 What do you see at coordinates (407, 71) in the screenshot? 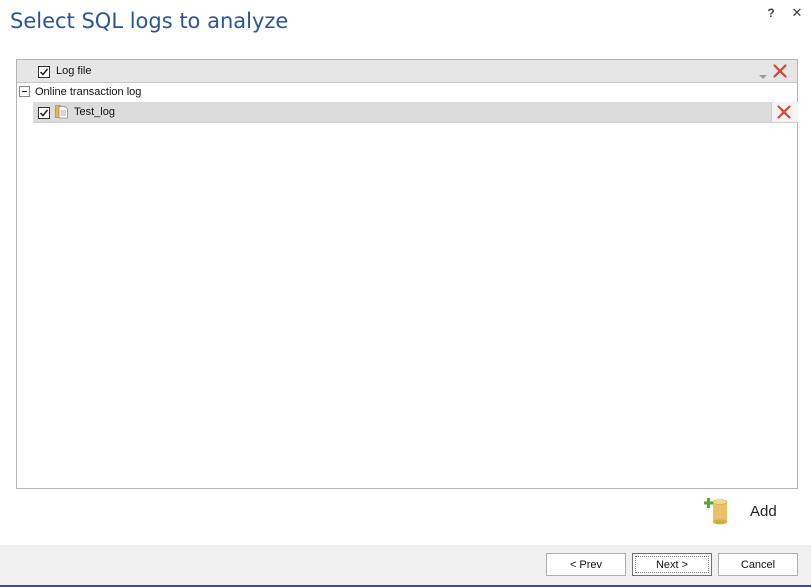
I see `grid-header: Log file` at bounding box center [407, 71].